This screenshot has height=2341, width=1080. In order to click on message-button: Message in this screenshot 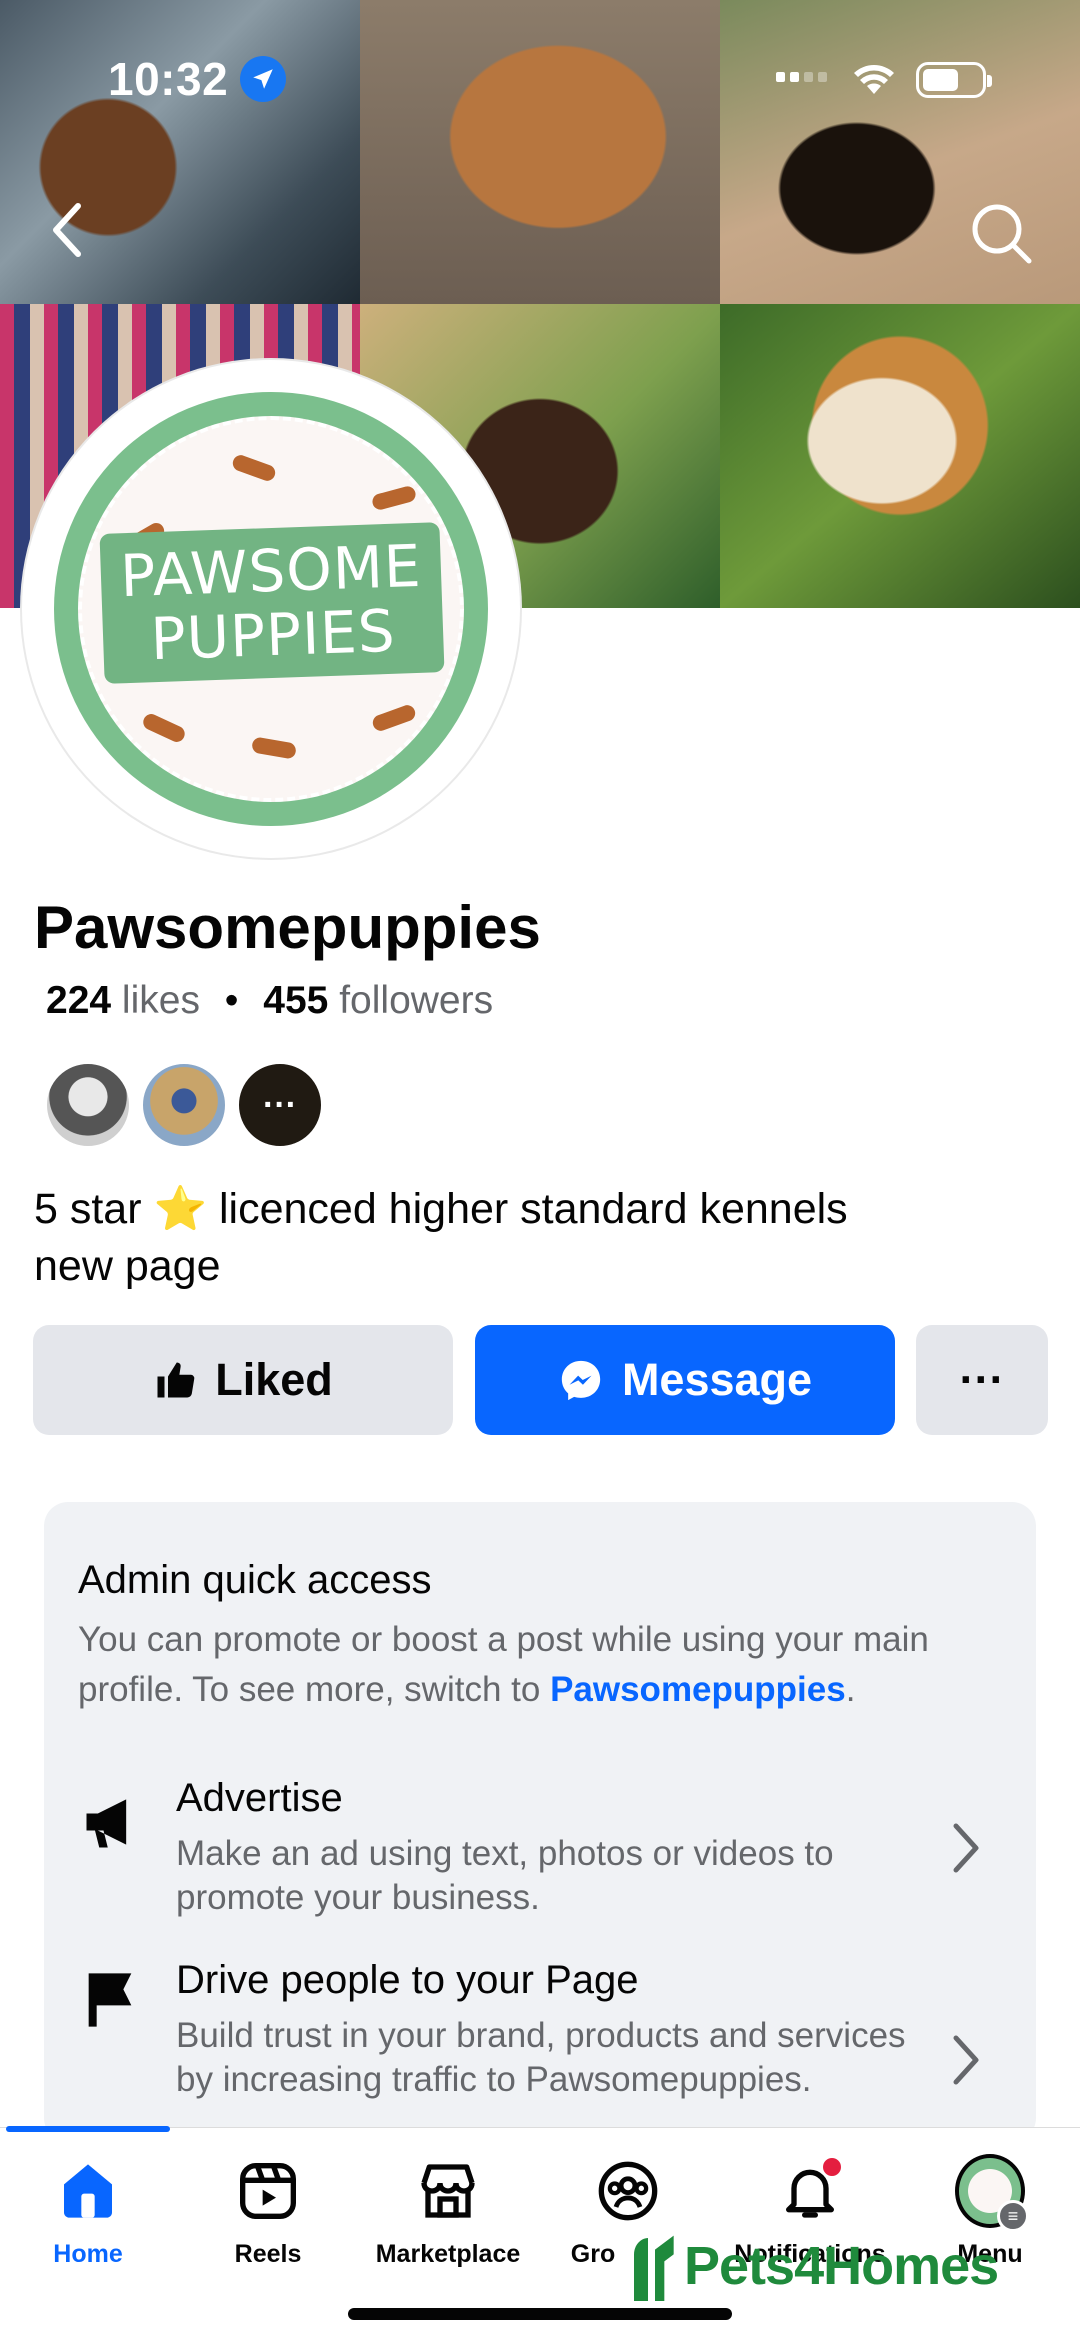, I will do `click(685, 1380)`.